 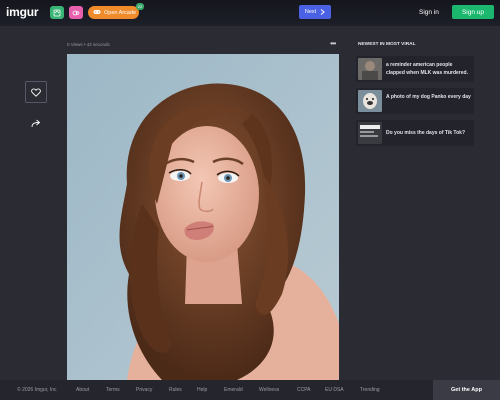 I want to click on get-the-app-button: Get the App, so click(x=466, y=390).